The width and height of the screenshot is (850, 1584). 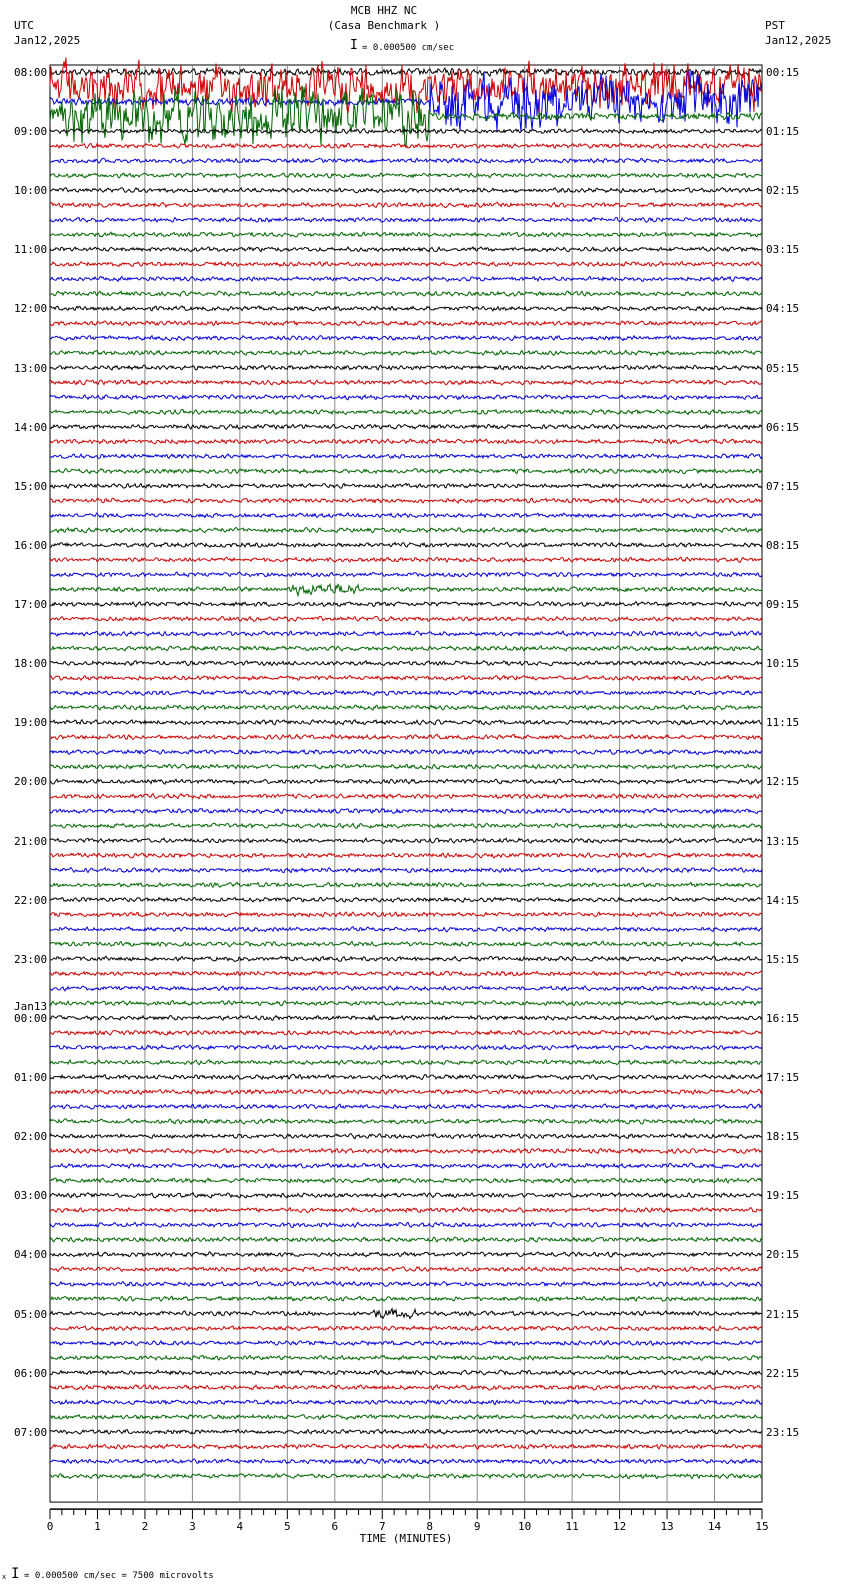 I want to click on utc-hour-label: 21:00, so click(x=31, y=841).